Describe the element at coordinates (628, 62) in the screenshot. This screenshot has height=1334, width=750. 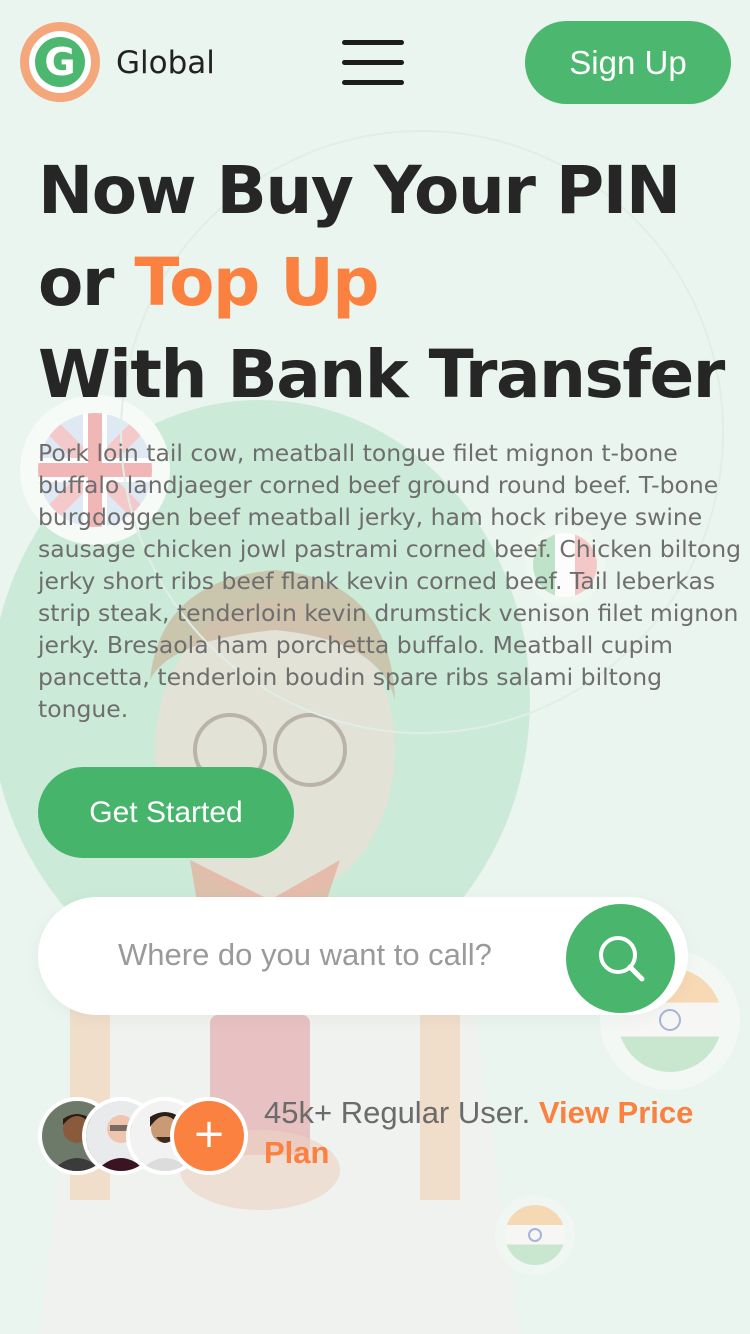
I see `sign-up-button: Sign Up` at that location.